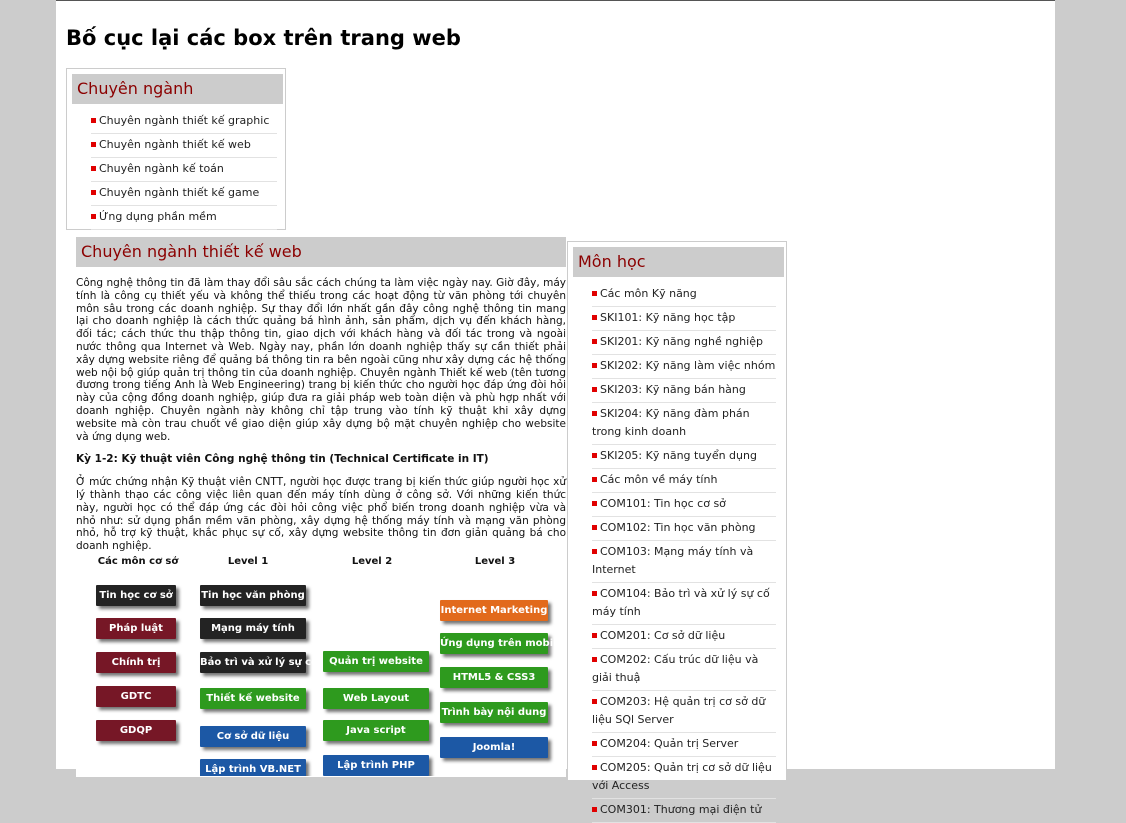 This screenshot has height=823, width=1126. Describe the element at coordinates (673, 560) in the screenshot. I see `list-item-label: COM103: Mạng máy tính và Internet` at that location.